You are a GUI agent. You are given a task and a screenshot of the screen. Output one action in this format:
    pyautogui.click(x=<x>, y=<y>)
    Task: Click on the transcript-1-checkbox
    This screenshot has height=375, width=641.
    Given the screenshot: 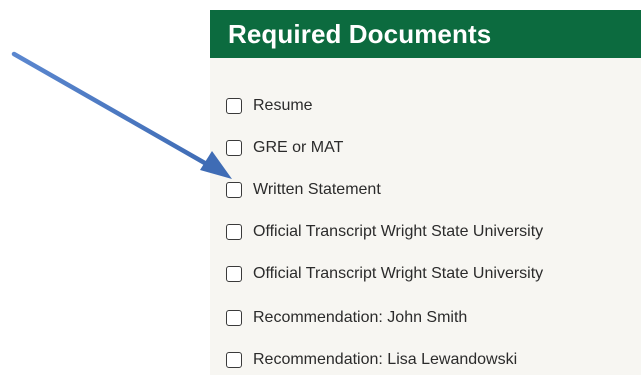 What is the action you would take?
    pyautogui.click(x=234, y=232)
    